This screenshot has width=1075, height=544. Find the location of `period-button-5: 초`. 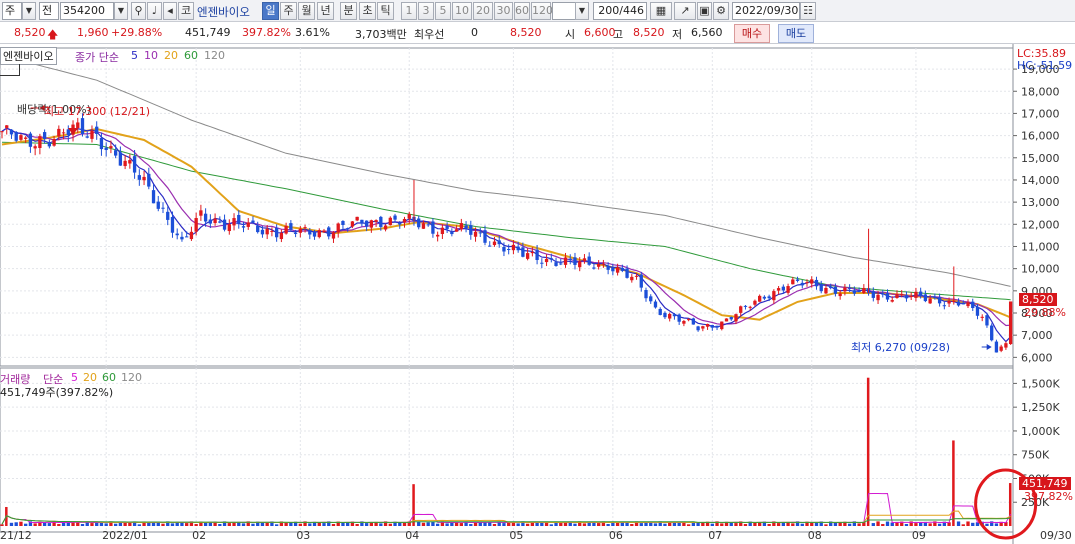

period-button-5: 초 is located at coordinates (367, 11).